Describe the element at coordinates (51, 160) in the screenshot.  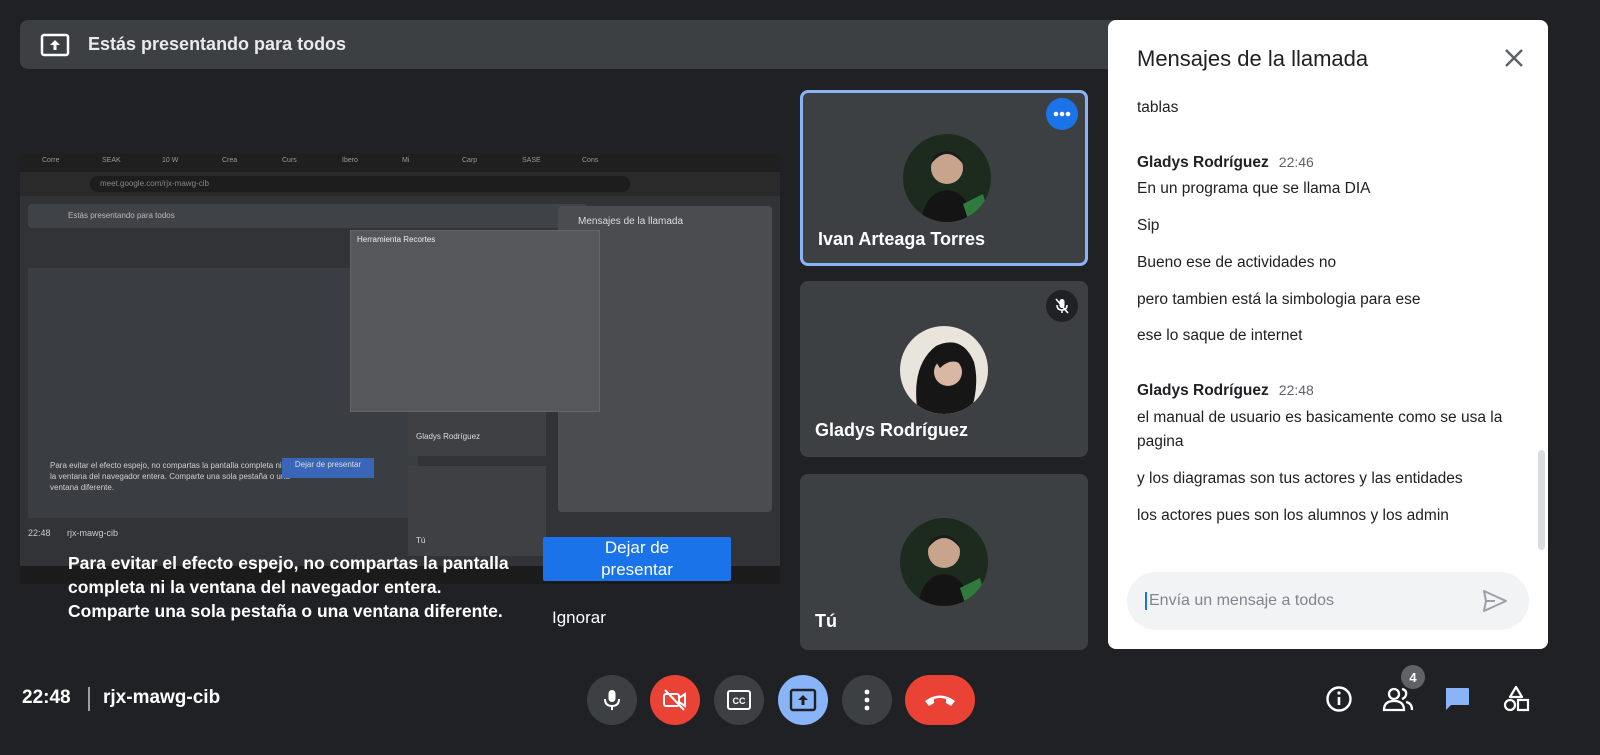
I see `browser-tab: Corre` at that location.